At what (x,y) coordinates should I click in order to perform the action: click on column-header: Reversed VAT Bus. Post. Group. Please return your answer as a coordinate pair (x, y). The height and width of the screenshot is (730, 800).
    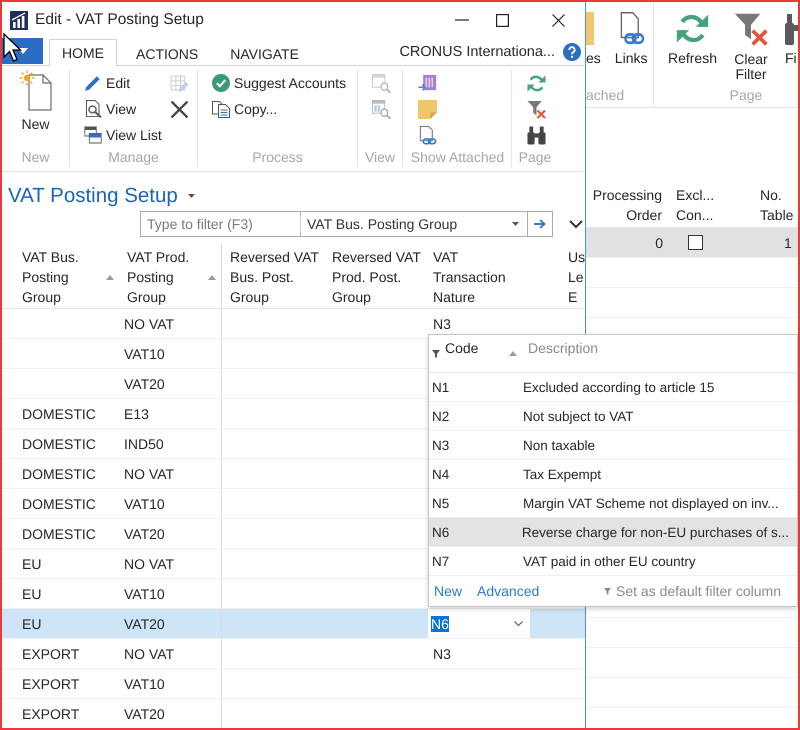
    Looking at the image, I should click on (273, 276).